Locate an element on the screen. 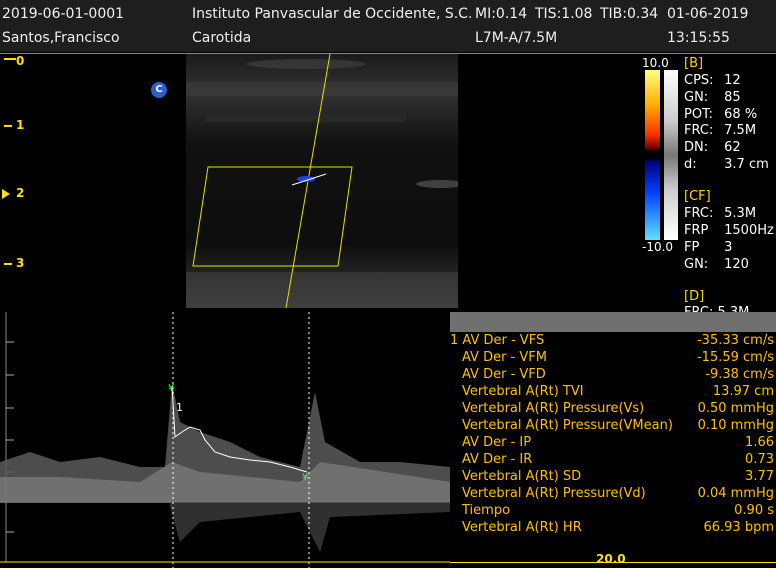 Image resolution: width=776 pixels, height=568 pixels. measurement-value: -35.33 cm/s is located at coordinates (735, 340).